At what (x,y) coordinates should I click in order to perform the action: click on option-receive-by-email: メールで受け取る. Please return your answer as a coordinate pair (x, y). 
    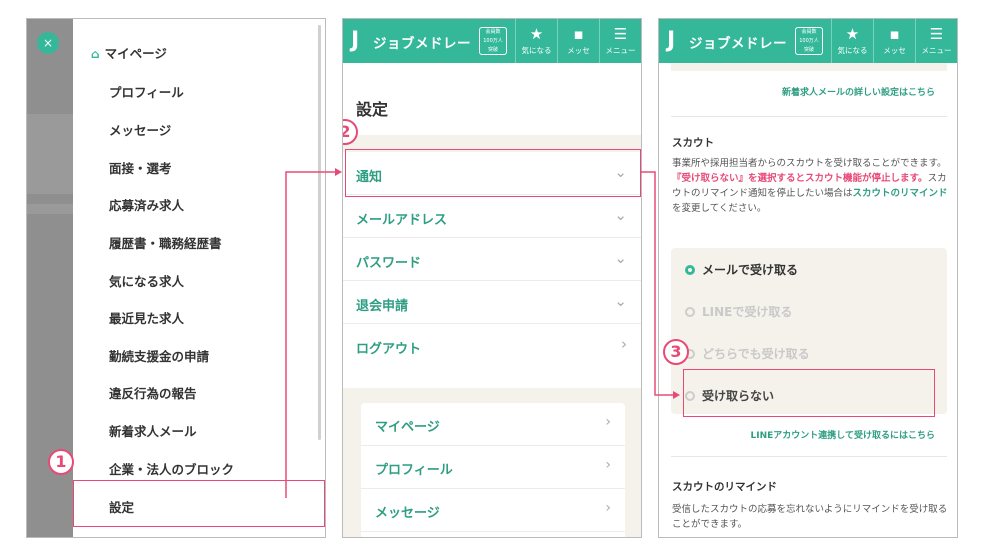
    Looking at the image, I should click on (741, 269).